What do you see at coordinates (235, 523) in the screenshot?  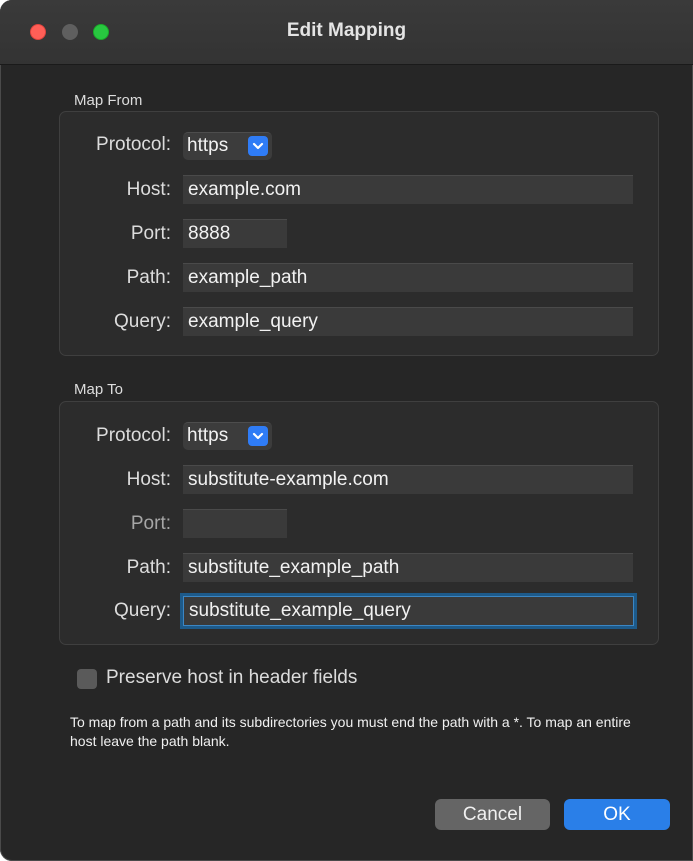 I see `map-to-port-input` at bounding box center [235, 523].